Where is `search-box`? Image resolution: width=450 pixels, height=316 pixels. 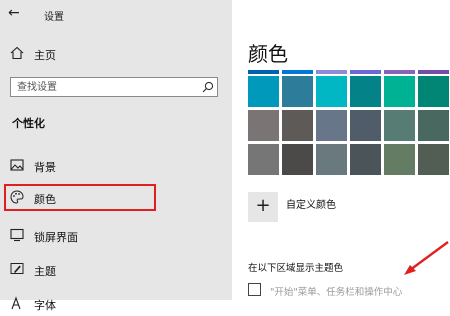 search-box is located at coordinates (114, 87).